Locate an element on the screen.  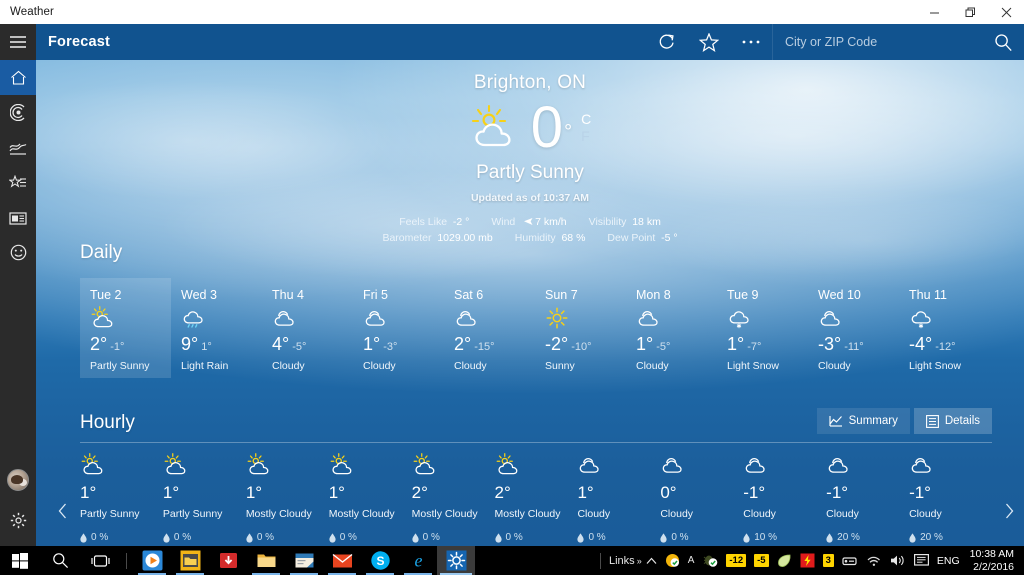
refresh-icon is located at coordinates (666, 41).